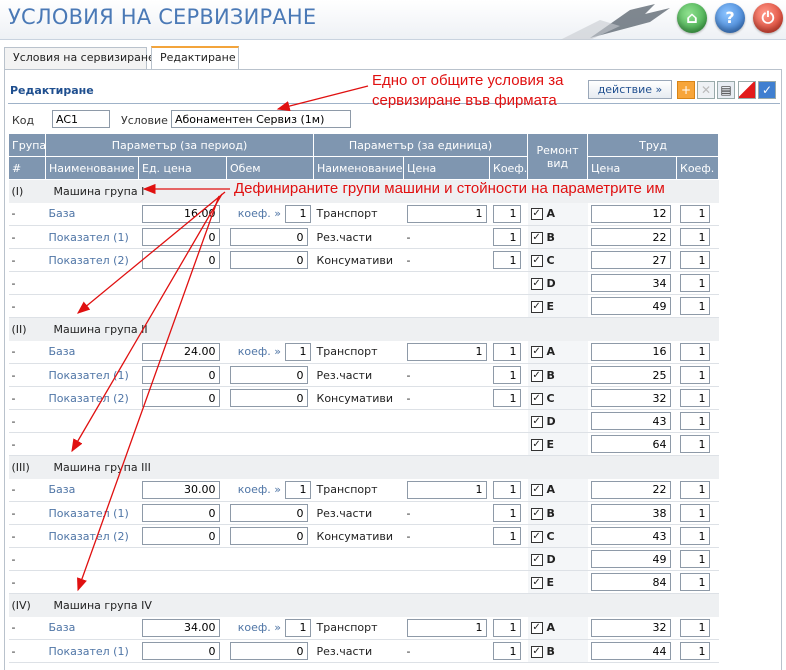  What do you see at coordinates (692, 18) in the screenshot?
I see `home-icon: ⌂` at bounding box center [692, 18].